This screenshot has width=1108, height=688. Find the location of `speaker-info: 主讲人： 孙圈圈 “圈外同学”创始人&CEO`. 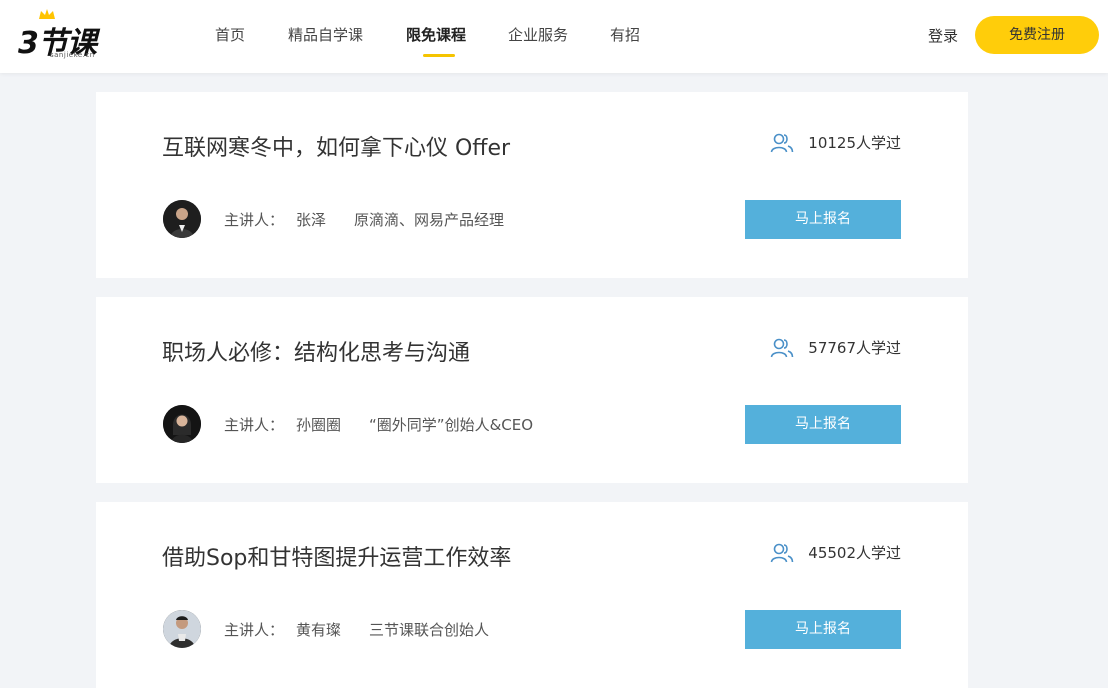

speaker-info: 主讲人： 孙圈圈 “圈外同学”创始人&CEO is located at coordinates (378, 424).